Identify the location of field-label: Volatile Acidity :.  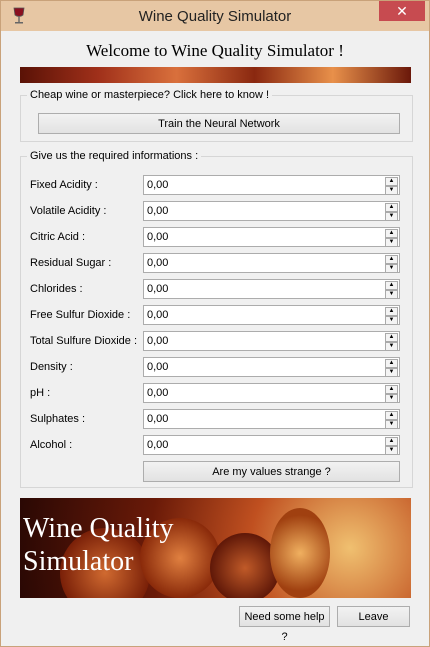
(68, 211).